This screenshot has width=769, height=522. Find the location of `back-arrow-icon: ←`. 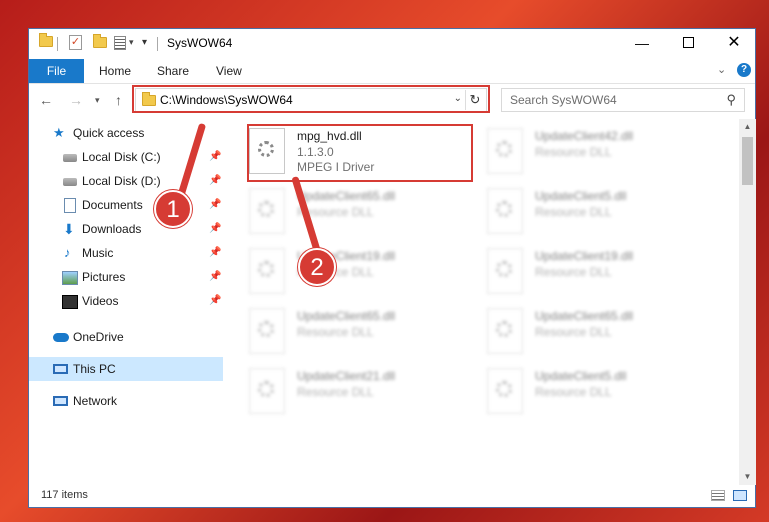

back-arrow-icon: ← is located at coordinates (46, 100).